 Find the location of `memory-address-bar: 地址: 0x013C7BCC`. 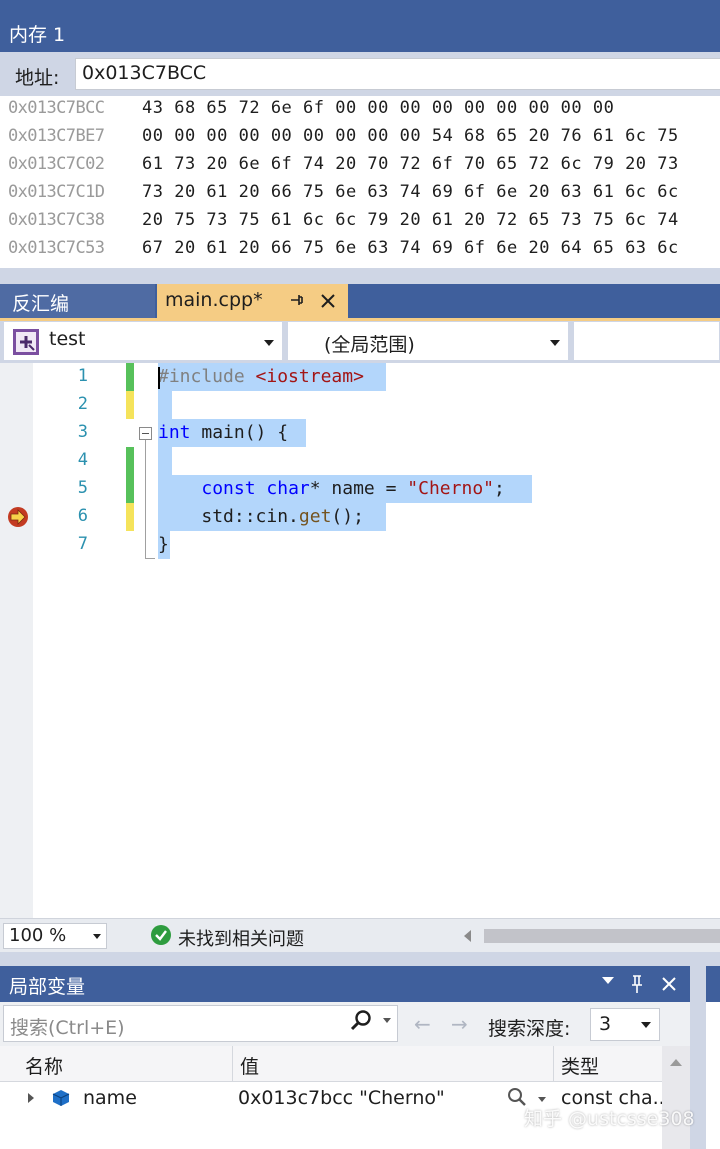

memory-address-bar: 地址: 0x013C7BCC is located at coordinates (360, 74).